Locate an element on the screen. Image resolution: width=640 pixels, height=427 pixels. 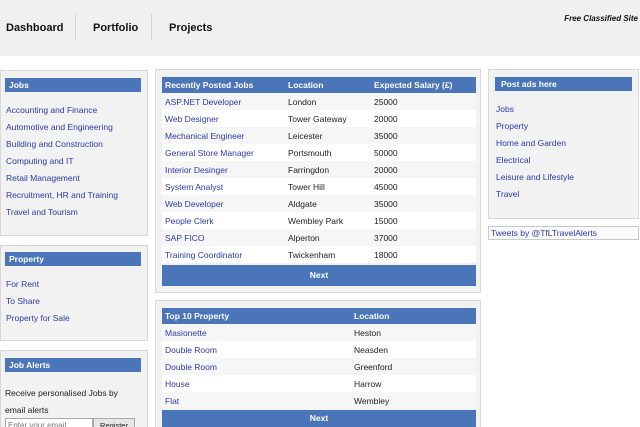
property-title-link: House is located at coordinates (256, 383).